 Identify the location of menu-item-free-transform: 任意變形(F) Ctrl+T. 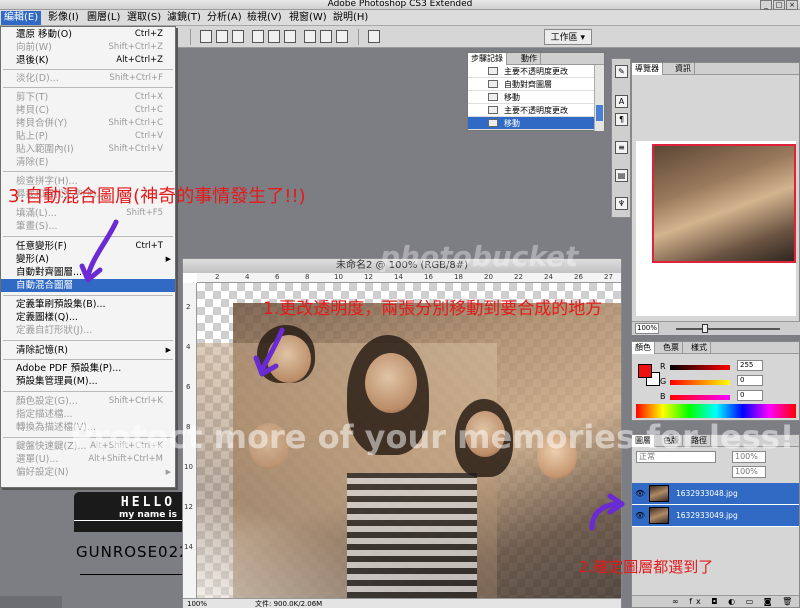
(88, 246).